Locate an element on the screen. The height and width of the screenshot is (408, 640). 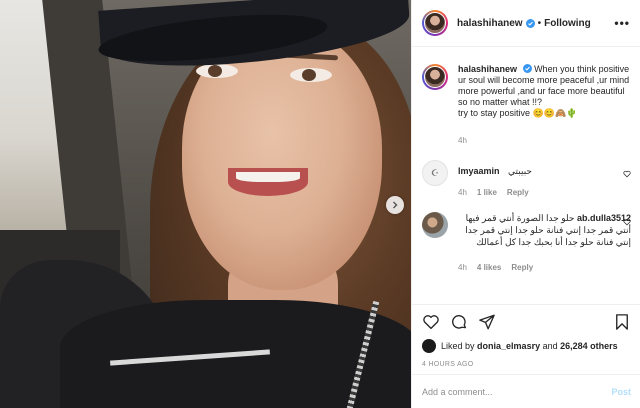
caption-text-line2: try to stay positive 😊😊🙈🌵 is located at coordinates (518, 113).